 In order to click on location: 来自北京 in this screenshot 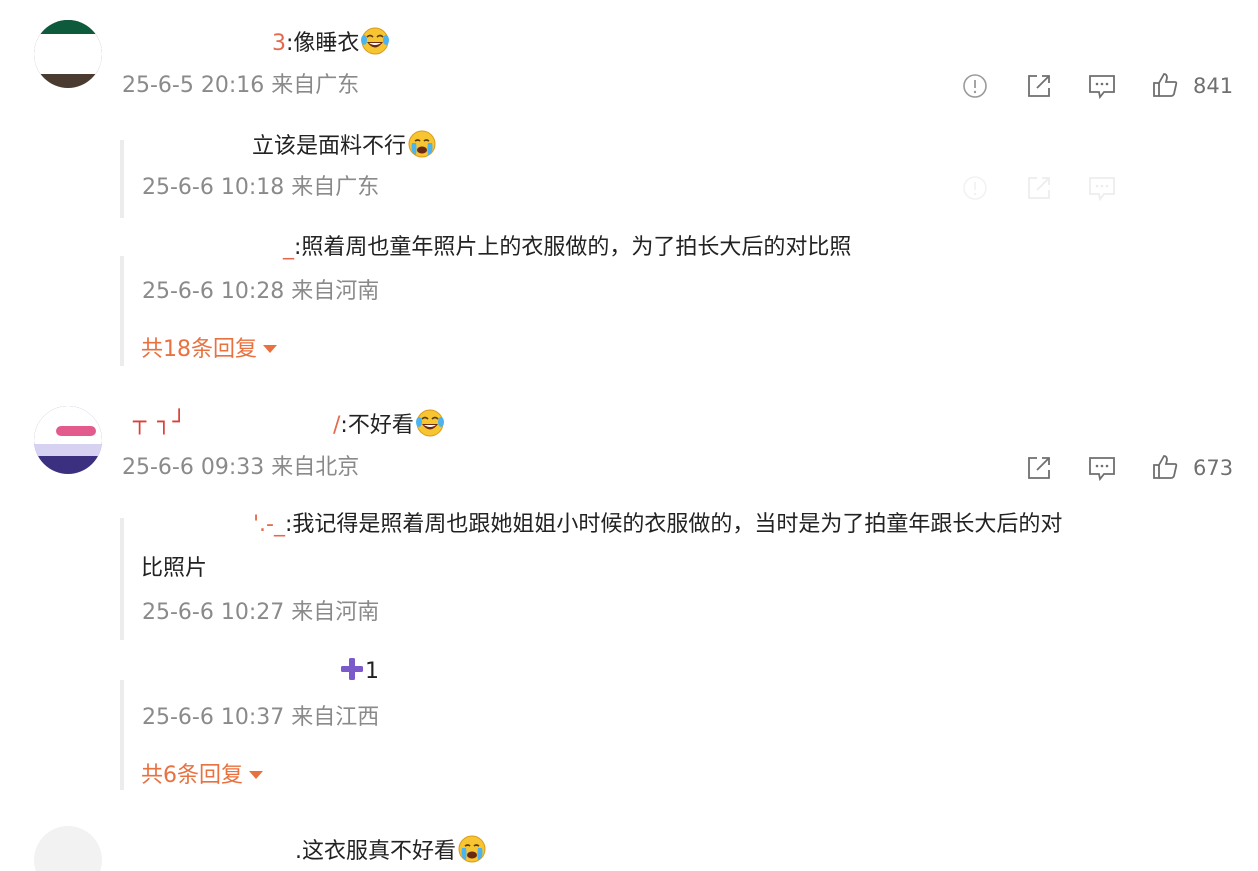, I will do `click(315, 467)`.